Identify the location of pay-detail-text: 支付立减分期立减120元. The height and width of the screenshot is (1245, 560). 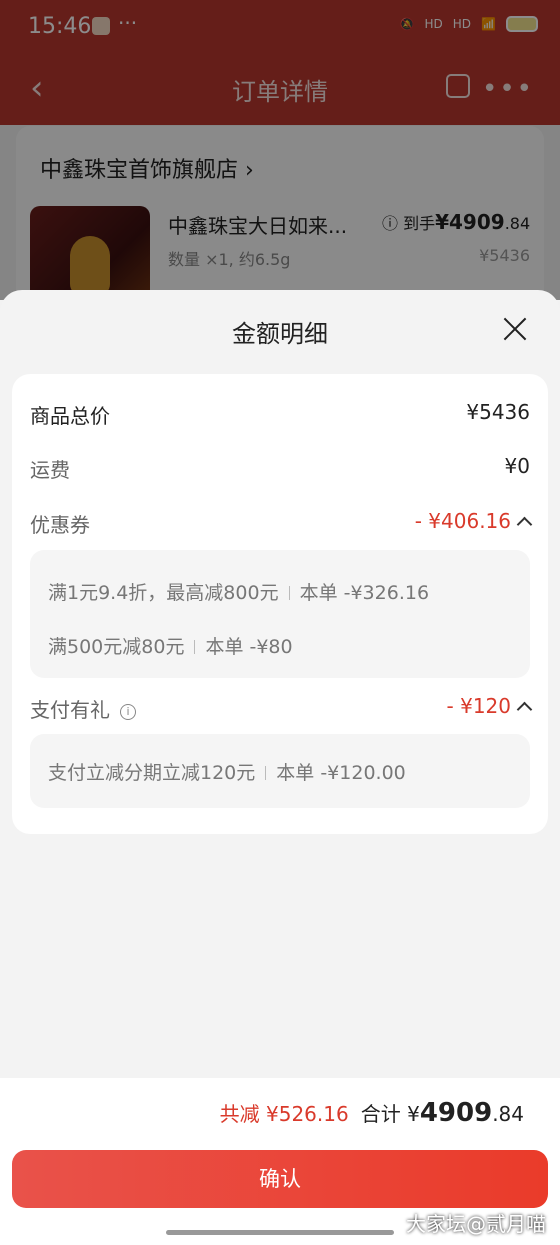
(152, 773).